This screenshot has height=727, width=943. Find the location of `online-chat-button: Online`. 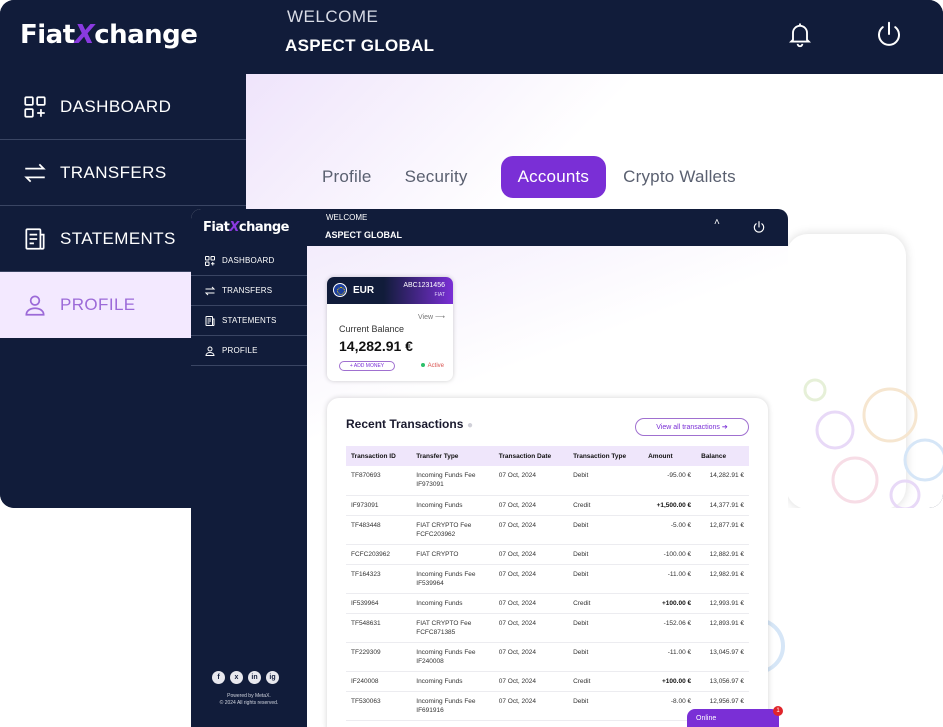

online-chat-button: Online is located at coordinates (733, 718).